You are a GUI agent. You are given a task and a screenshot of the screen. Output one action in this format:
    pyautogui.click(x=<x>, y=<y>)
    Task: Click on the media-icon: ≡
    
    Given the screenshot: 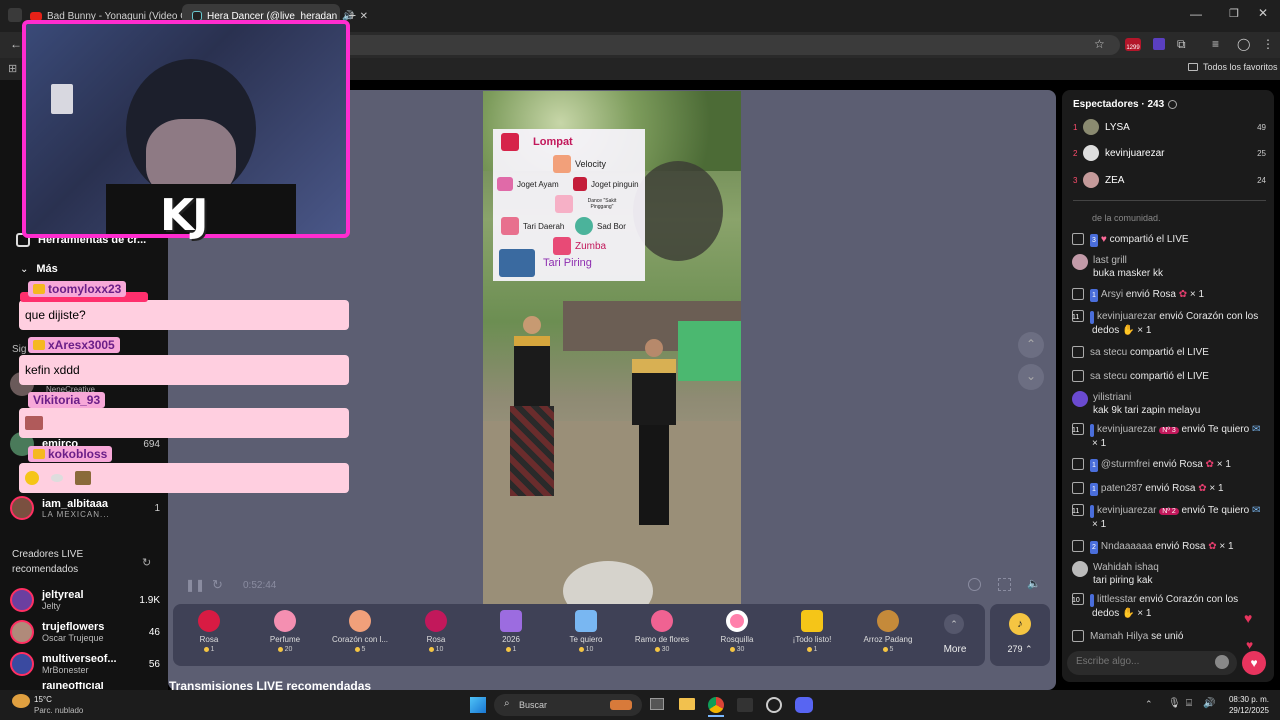 What is the action you would take?
    pyautogui.click(x=1215, y=44)
    